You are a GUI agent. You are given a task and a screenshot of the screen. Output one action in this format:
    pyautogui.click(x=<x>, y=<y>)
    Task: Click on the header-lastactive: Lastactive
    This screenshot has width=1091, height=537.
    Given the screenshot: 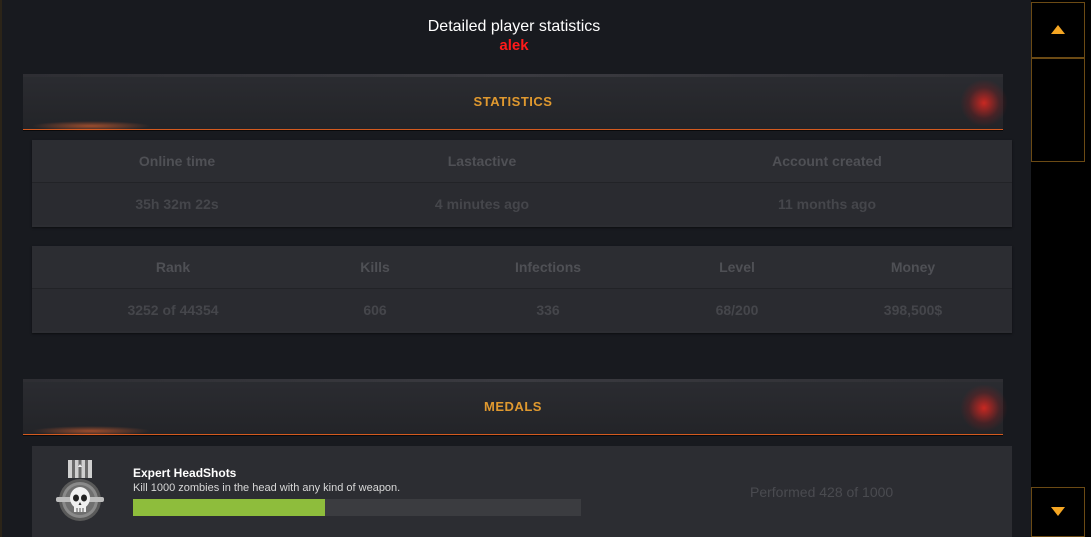 What is the action you would take?
    pyautogui.click(x=482, y=161)
    